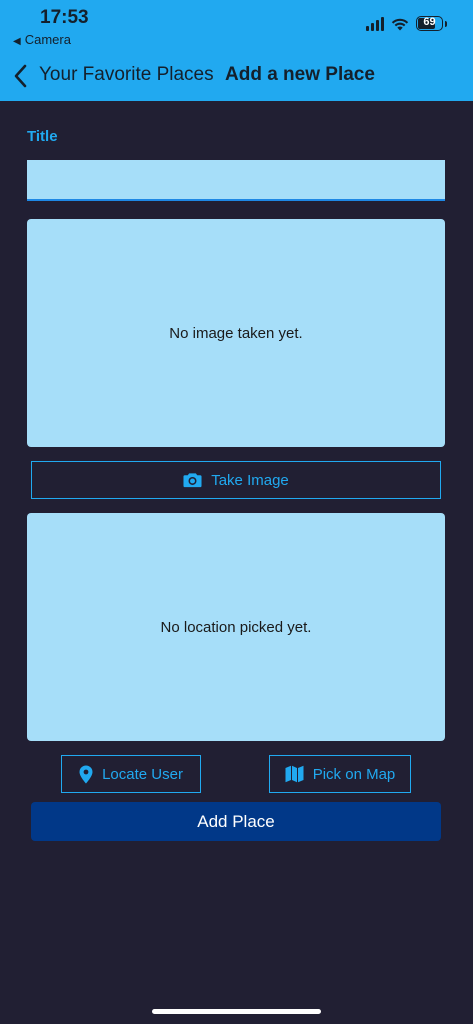 The height and width of the screenshot is (1024, 473). What do you see at coordinates (126, 75) in the screenshot?
I see `nav-back-label: Your Favorite Places` at bounding box center [126, 75].